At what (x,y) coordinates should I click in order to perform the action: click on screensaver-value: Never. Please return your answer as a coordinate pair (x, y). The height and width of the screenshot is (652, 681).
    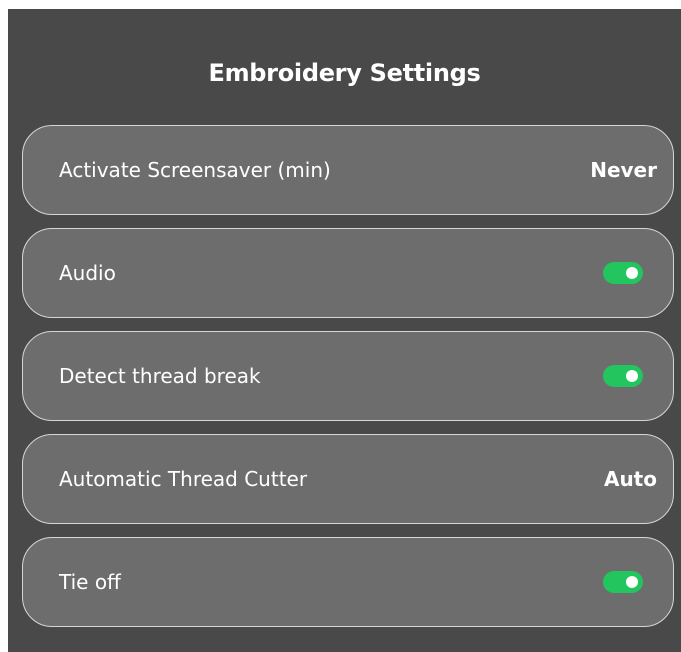
    Looking at the image, I should click on (623, 170).